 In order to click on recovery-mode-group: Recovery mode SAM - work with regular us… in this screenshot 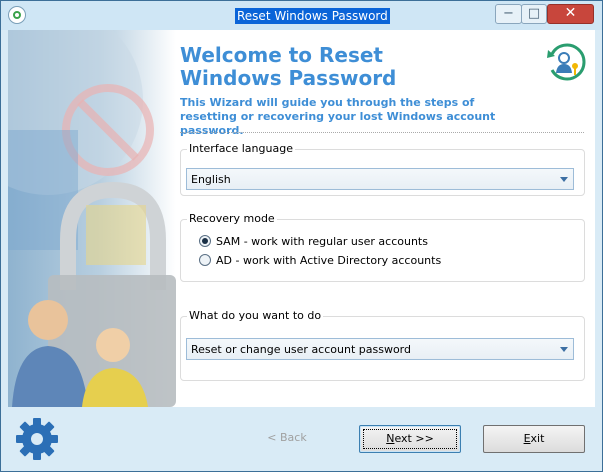, I will do `click(382, 247)`.